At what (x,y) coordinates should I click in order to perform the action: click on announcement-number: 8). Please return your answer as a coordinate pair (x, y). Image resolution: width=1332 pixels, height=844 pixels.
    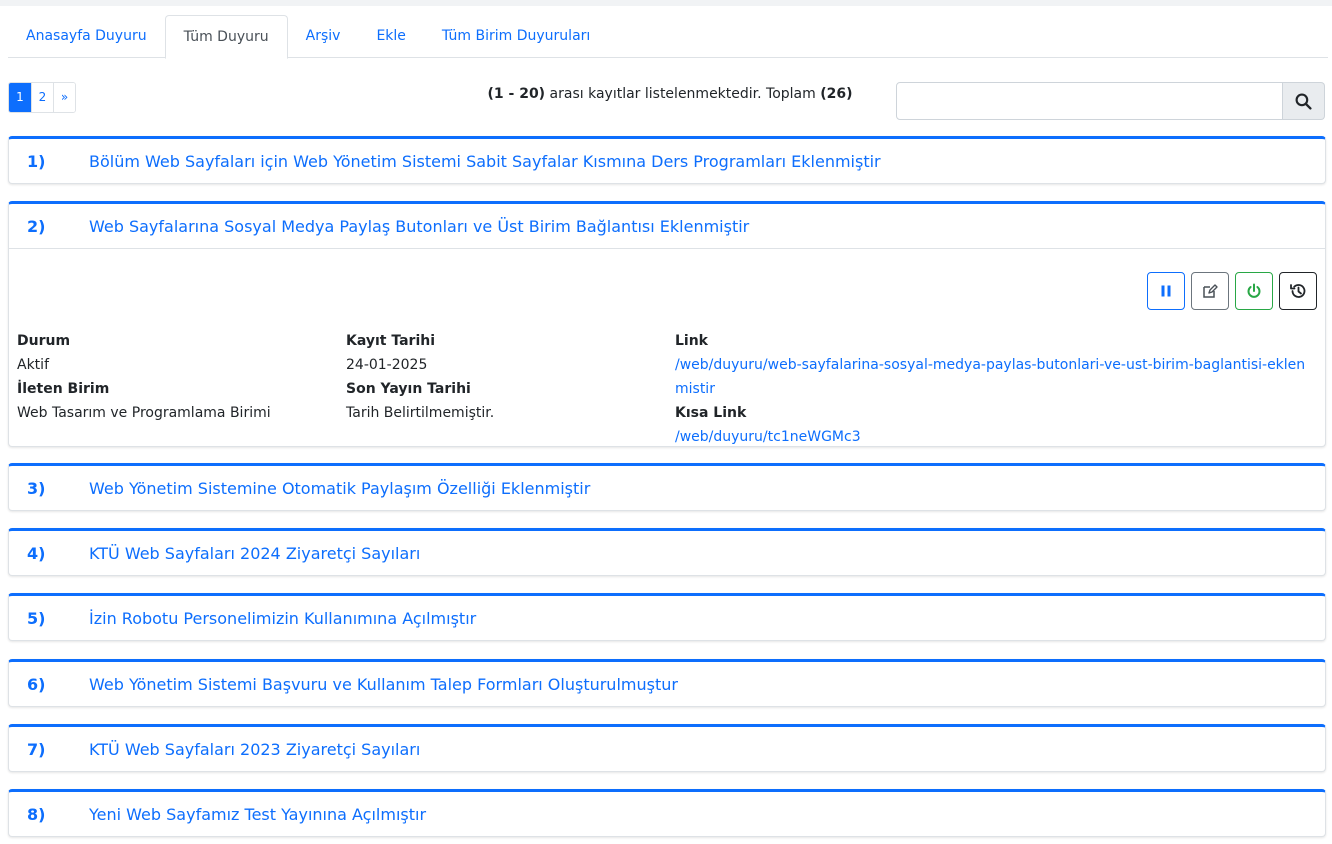
    Looking at the image, I should click on (36, 814).